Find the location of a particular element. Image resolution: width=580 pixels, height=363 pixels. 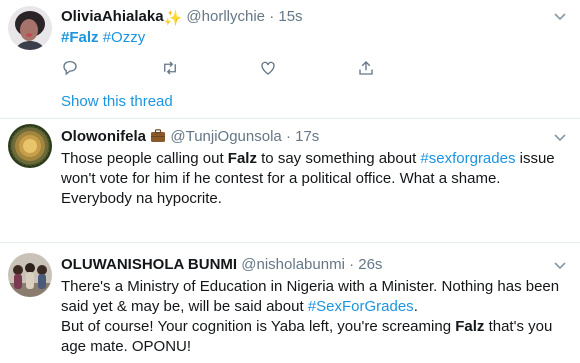

hashtag-link: #sexforgrades is located at coordinates (467, 158).